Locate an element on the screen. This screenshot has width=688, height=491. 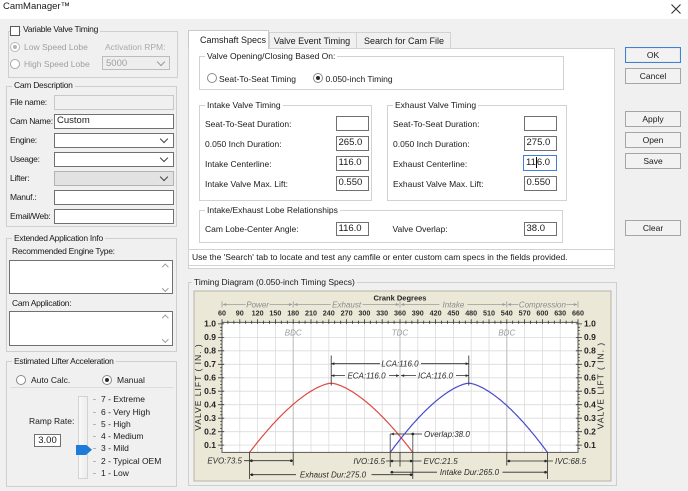
svg-text: 210 is located at coordinates (311, 312).